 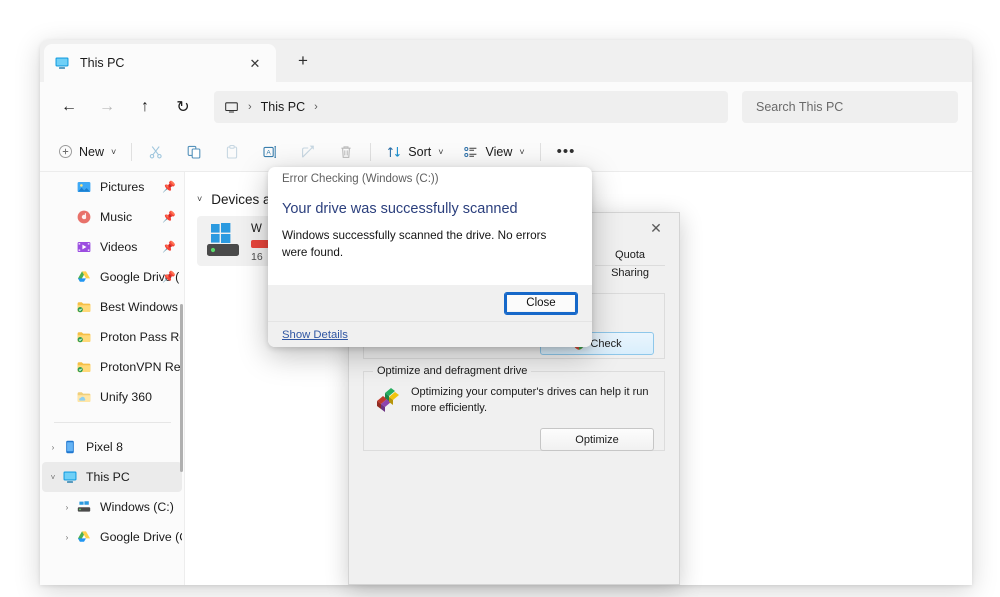 What do you see at coordinates (84, 276) in the screenshot?
I see `google-drive-icon` at bounding box center [84, 276].